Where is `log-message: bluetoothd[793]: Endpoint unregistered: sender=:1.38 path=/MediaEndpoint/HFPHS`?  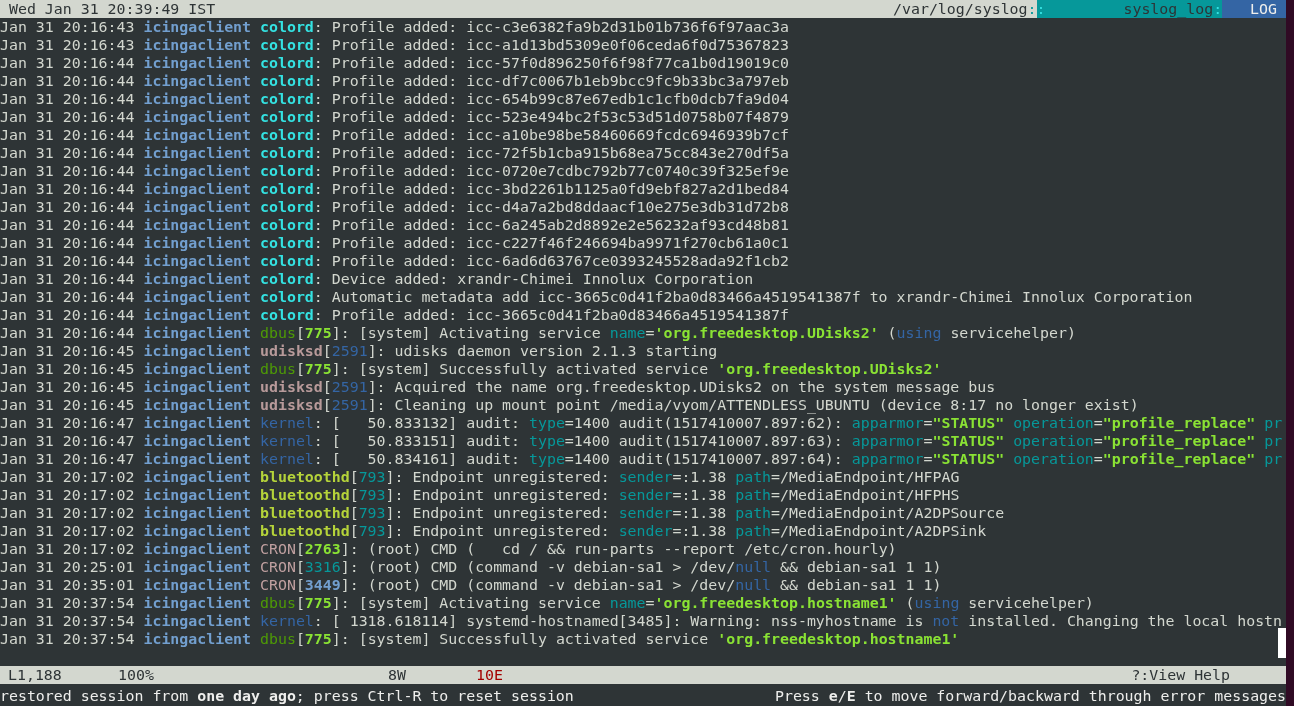 log-message: bluetoothd[793]: Endpoint unregistered: sender=:1.38 path=/MediaEndpoint/HFPHS is located at coordinates (610, 495).